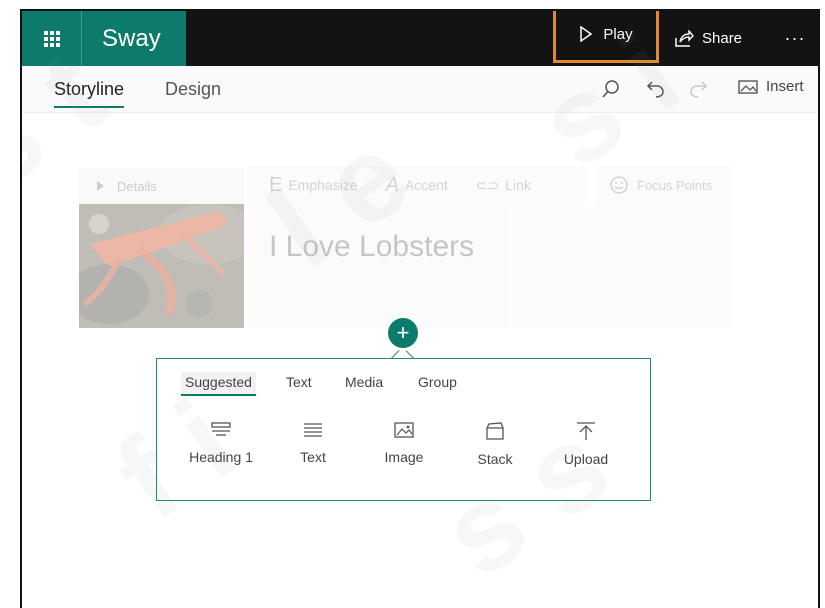 This screenshot has width=825, height=608. I want to click on heading-icon, so click(221, 429).